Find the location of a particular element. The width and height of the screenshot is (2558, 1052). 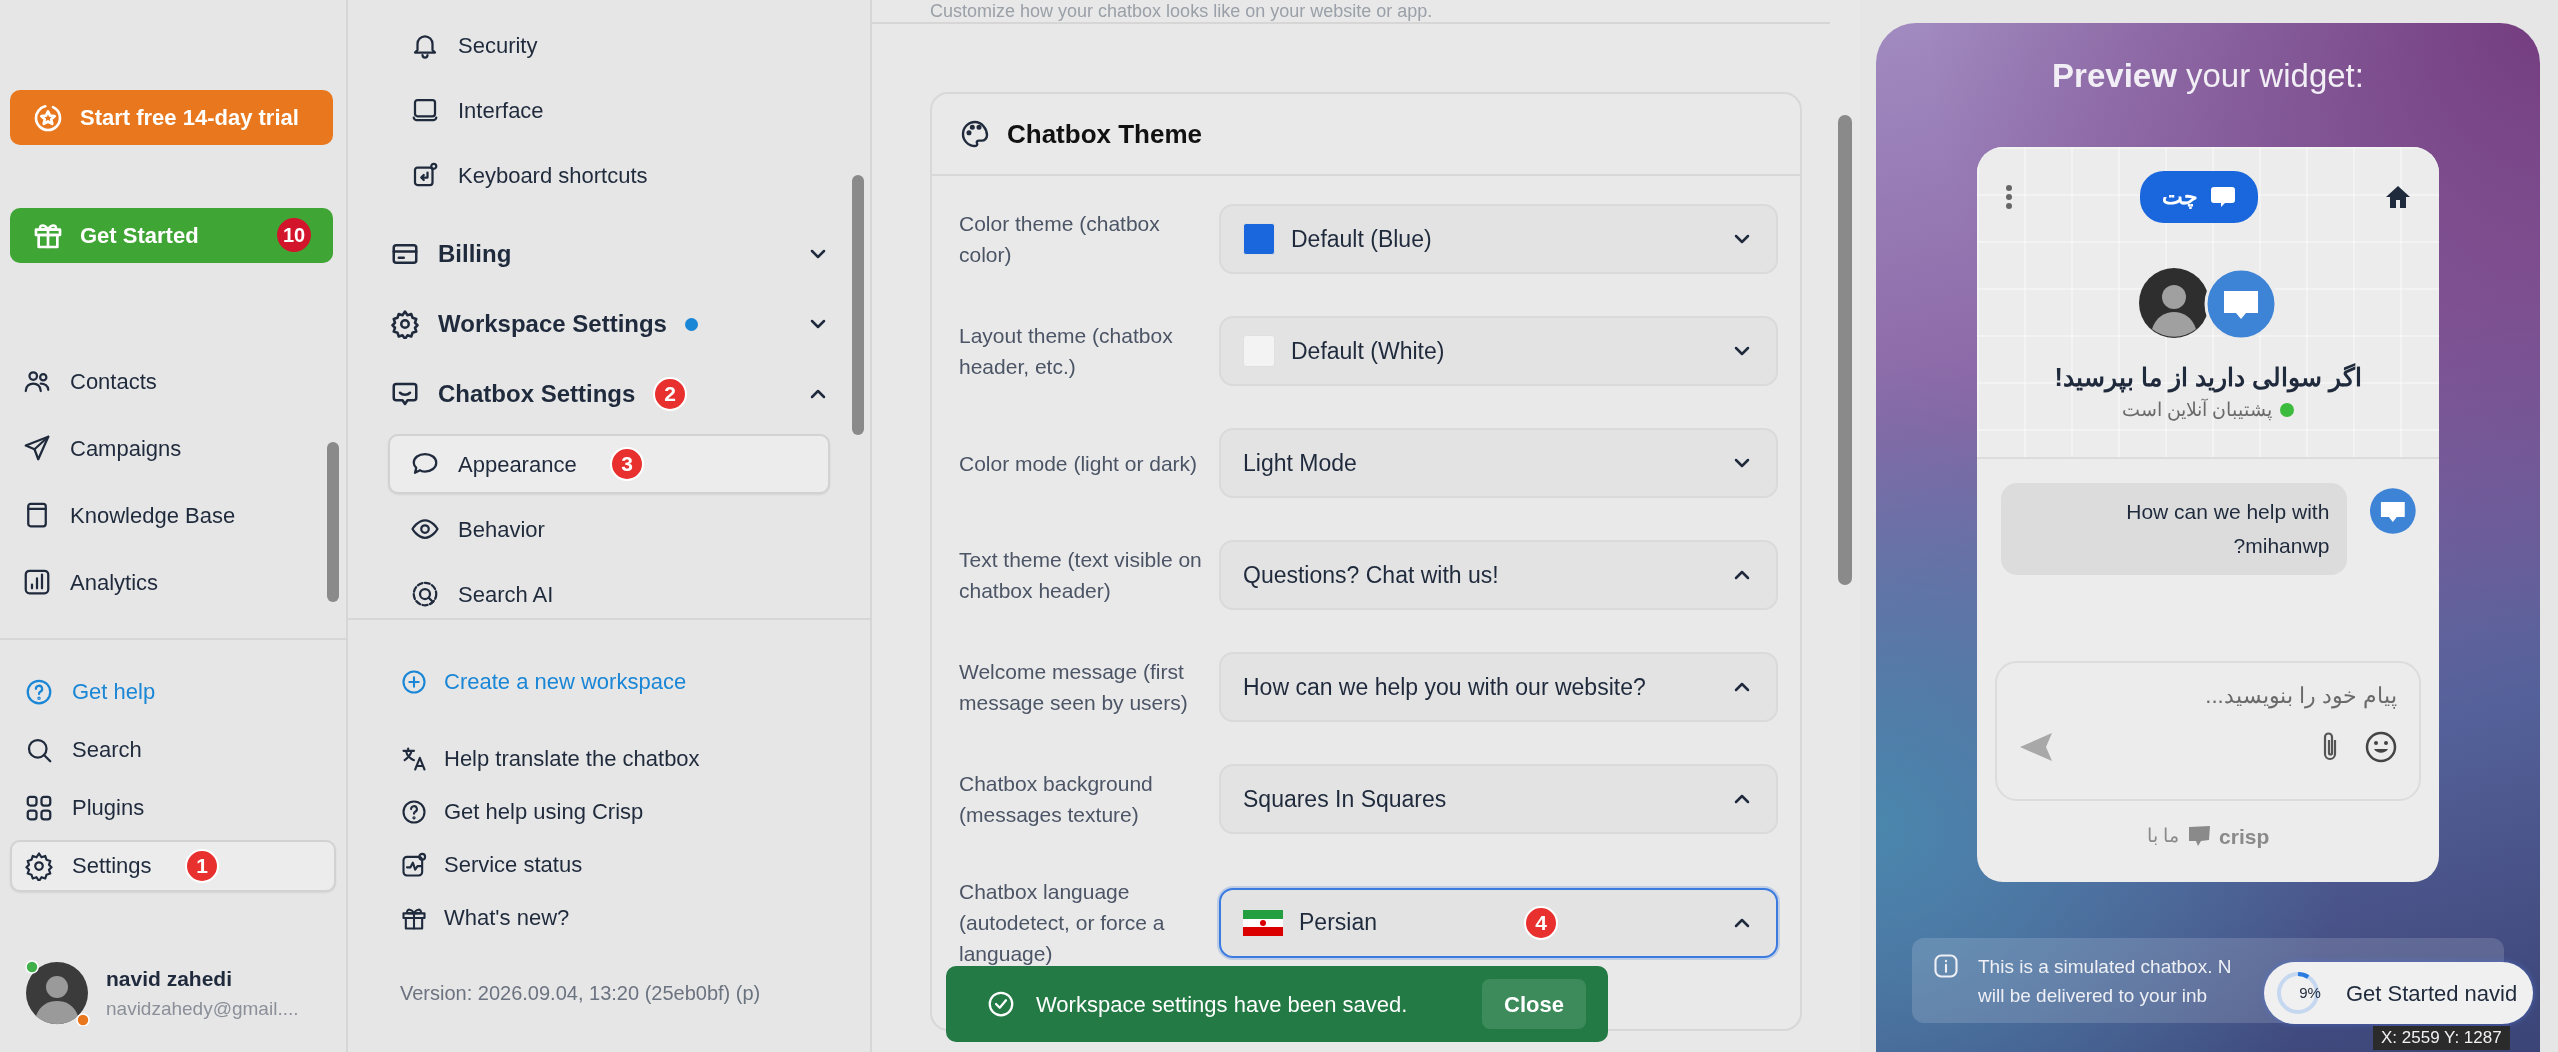

menu-item: Keyboard shortcuts is located at coordinates (609, 175).